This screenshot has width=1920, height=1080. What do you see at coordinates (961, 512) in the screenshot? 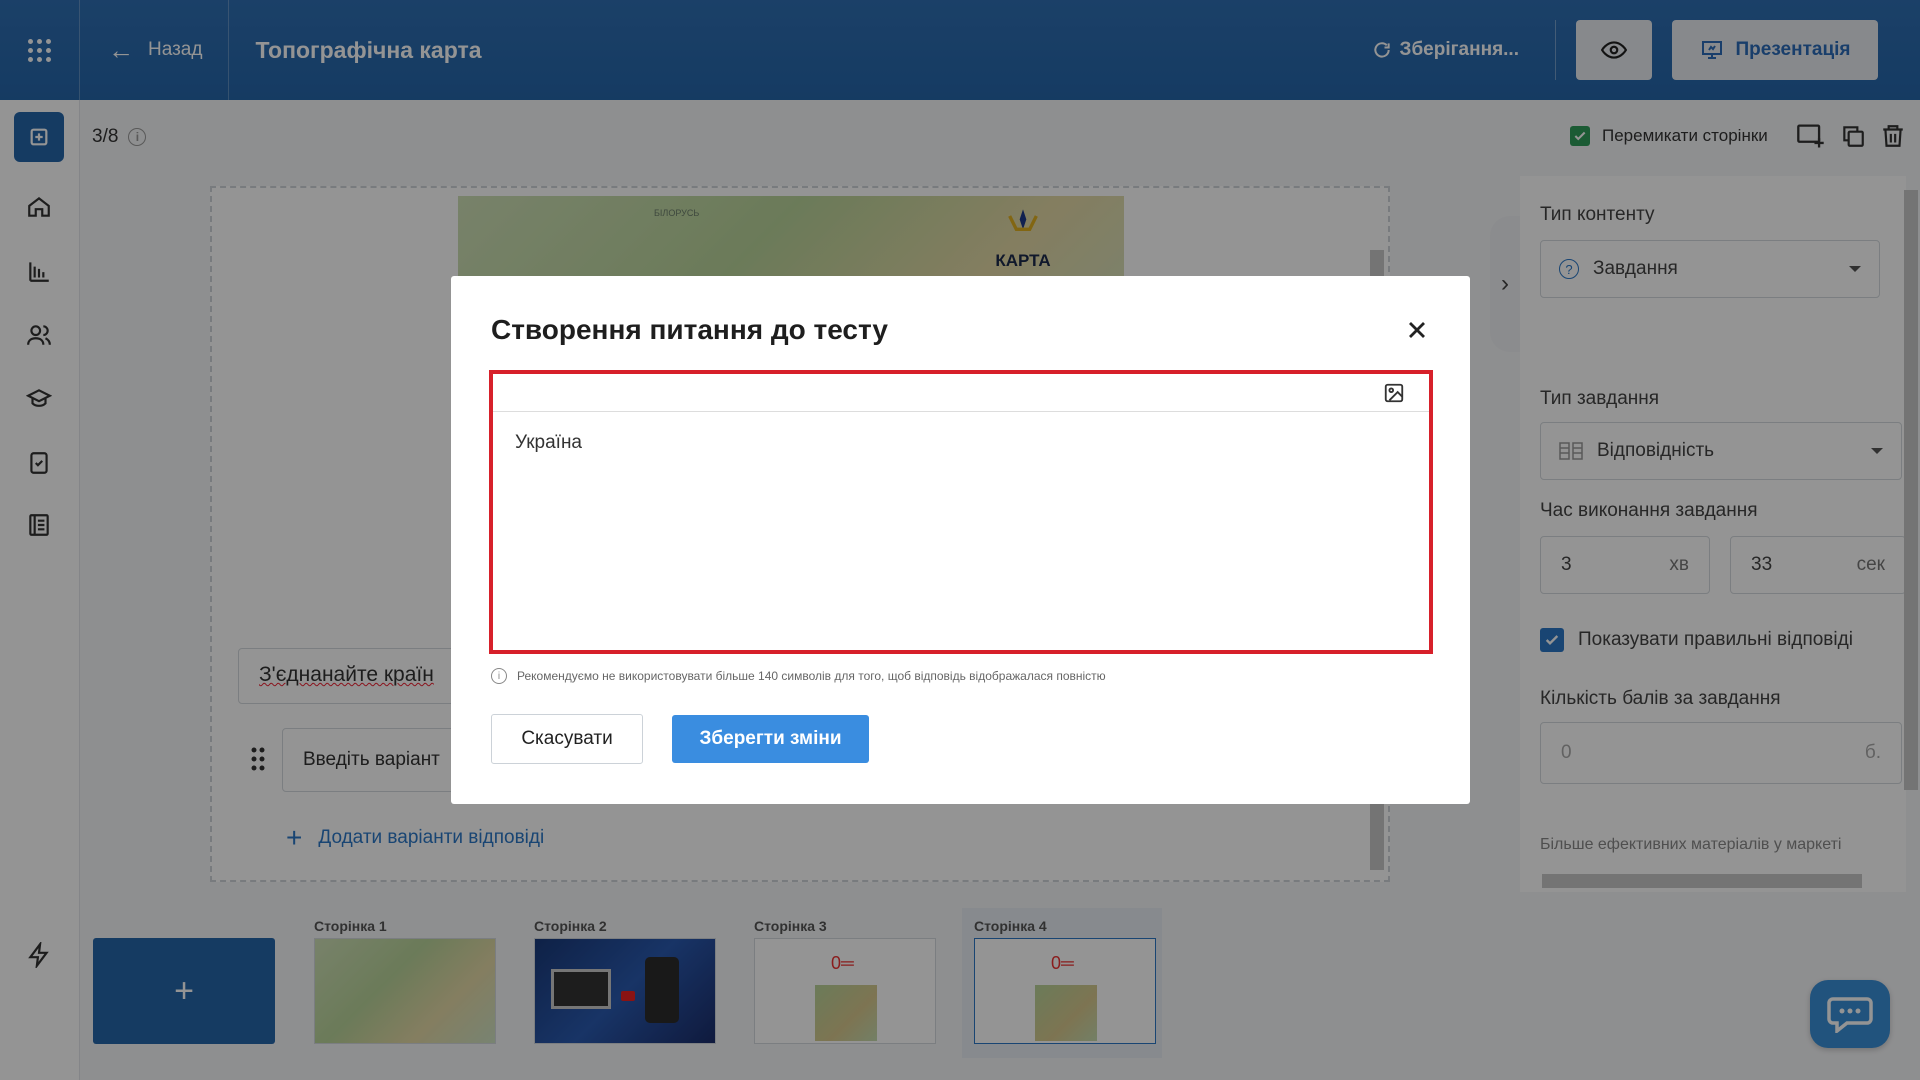
I see `question-editor: Україна` at bounding box center [961, 512].